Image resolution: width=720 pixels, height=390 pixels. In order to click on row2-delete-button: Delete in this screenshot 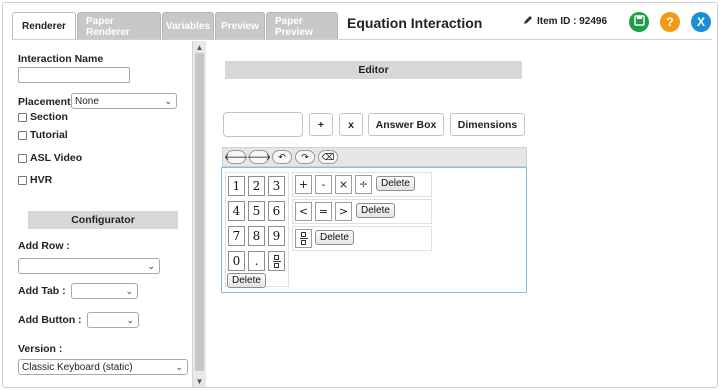, I will do `click(375, 210)`.